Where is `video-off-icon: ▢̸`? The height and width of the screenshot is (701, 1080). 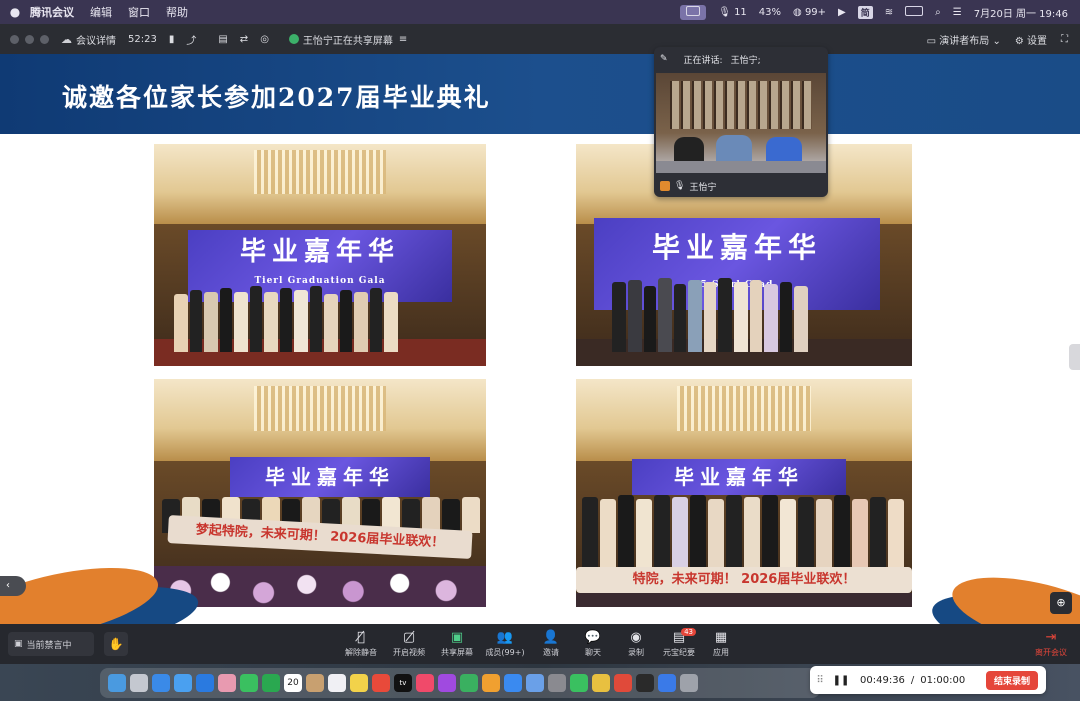 video-off-icon: ▢̸ is located at coordinates (409, 637).